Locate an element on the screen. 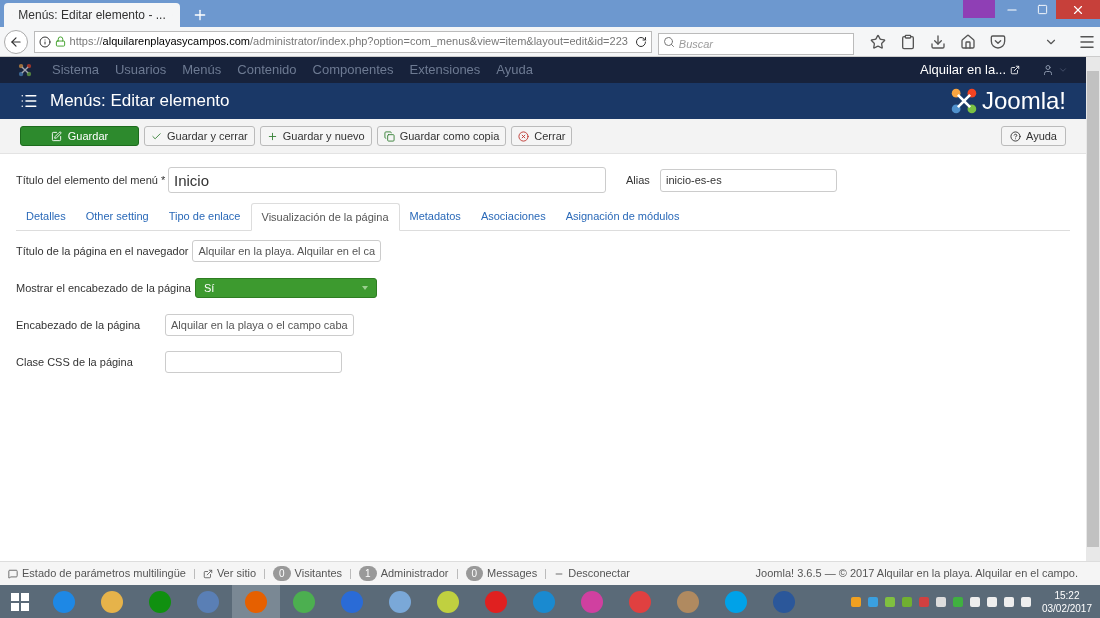  status-link: Estado de parámetros multilingüe is located at coordinates (104, 573).